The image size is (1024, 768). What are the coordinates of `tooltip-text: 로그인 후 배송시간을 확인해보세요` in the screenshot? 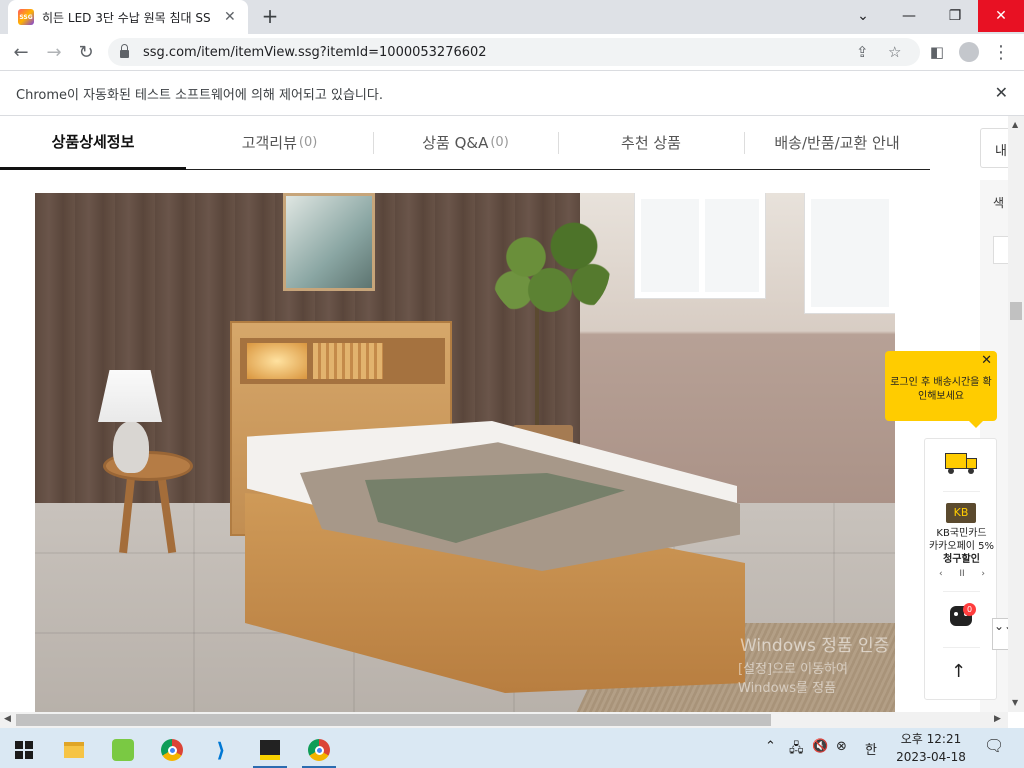 It's located at (941, 389).